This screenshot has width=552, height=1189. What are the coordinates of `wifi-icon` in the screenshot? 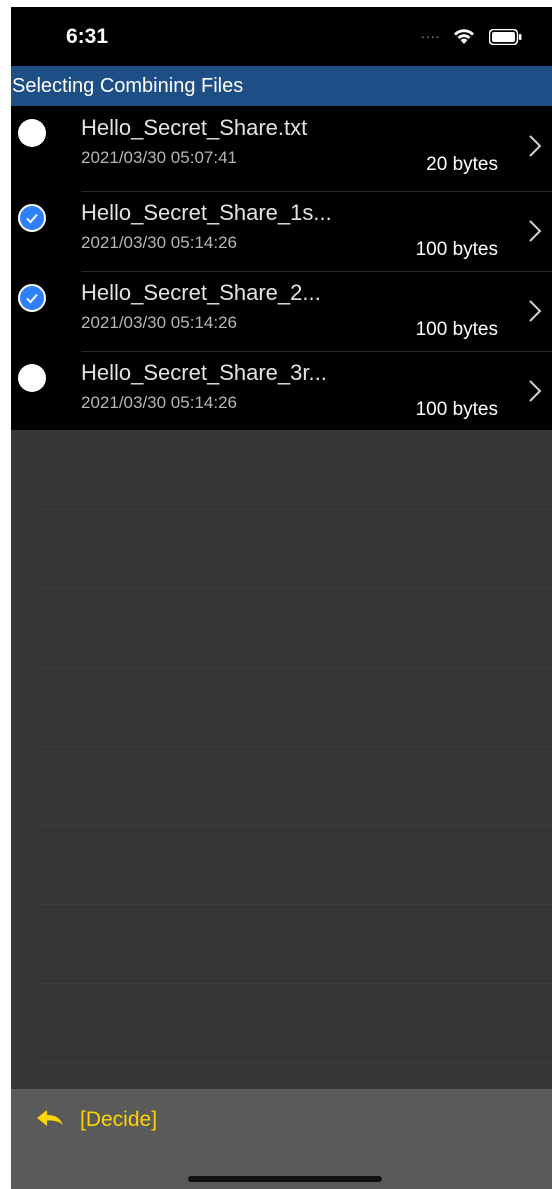 It's located at (464, 38).